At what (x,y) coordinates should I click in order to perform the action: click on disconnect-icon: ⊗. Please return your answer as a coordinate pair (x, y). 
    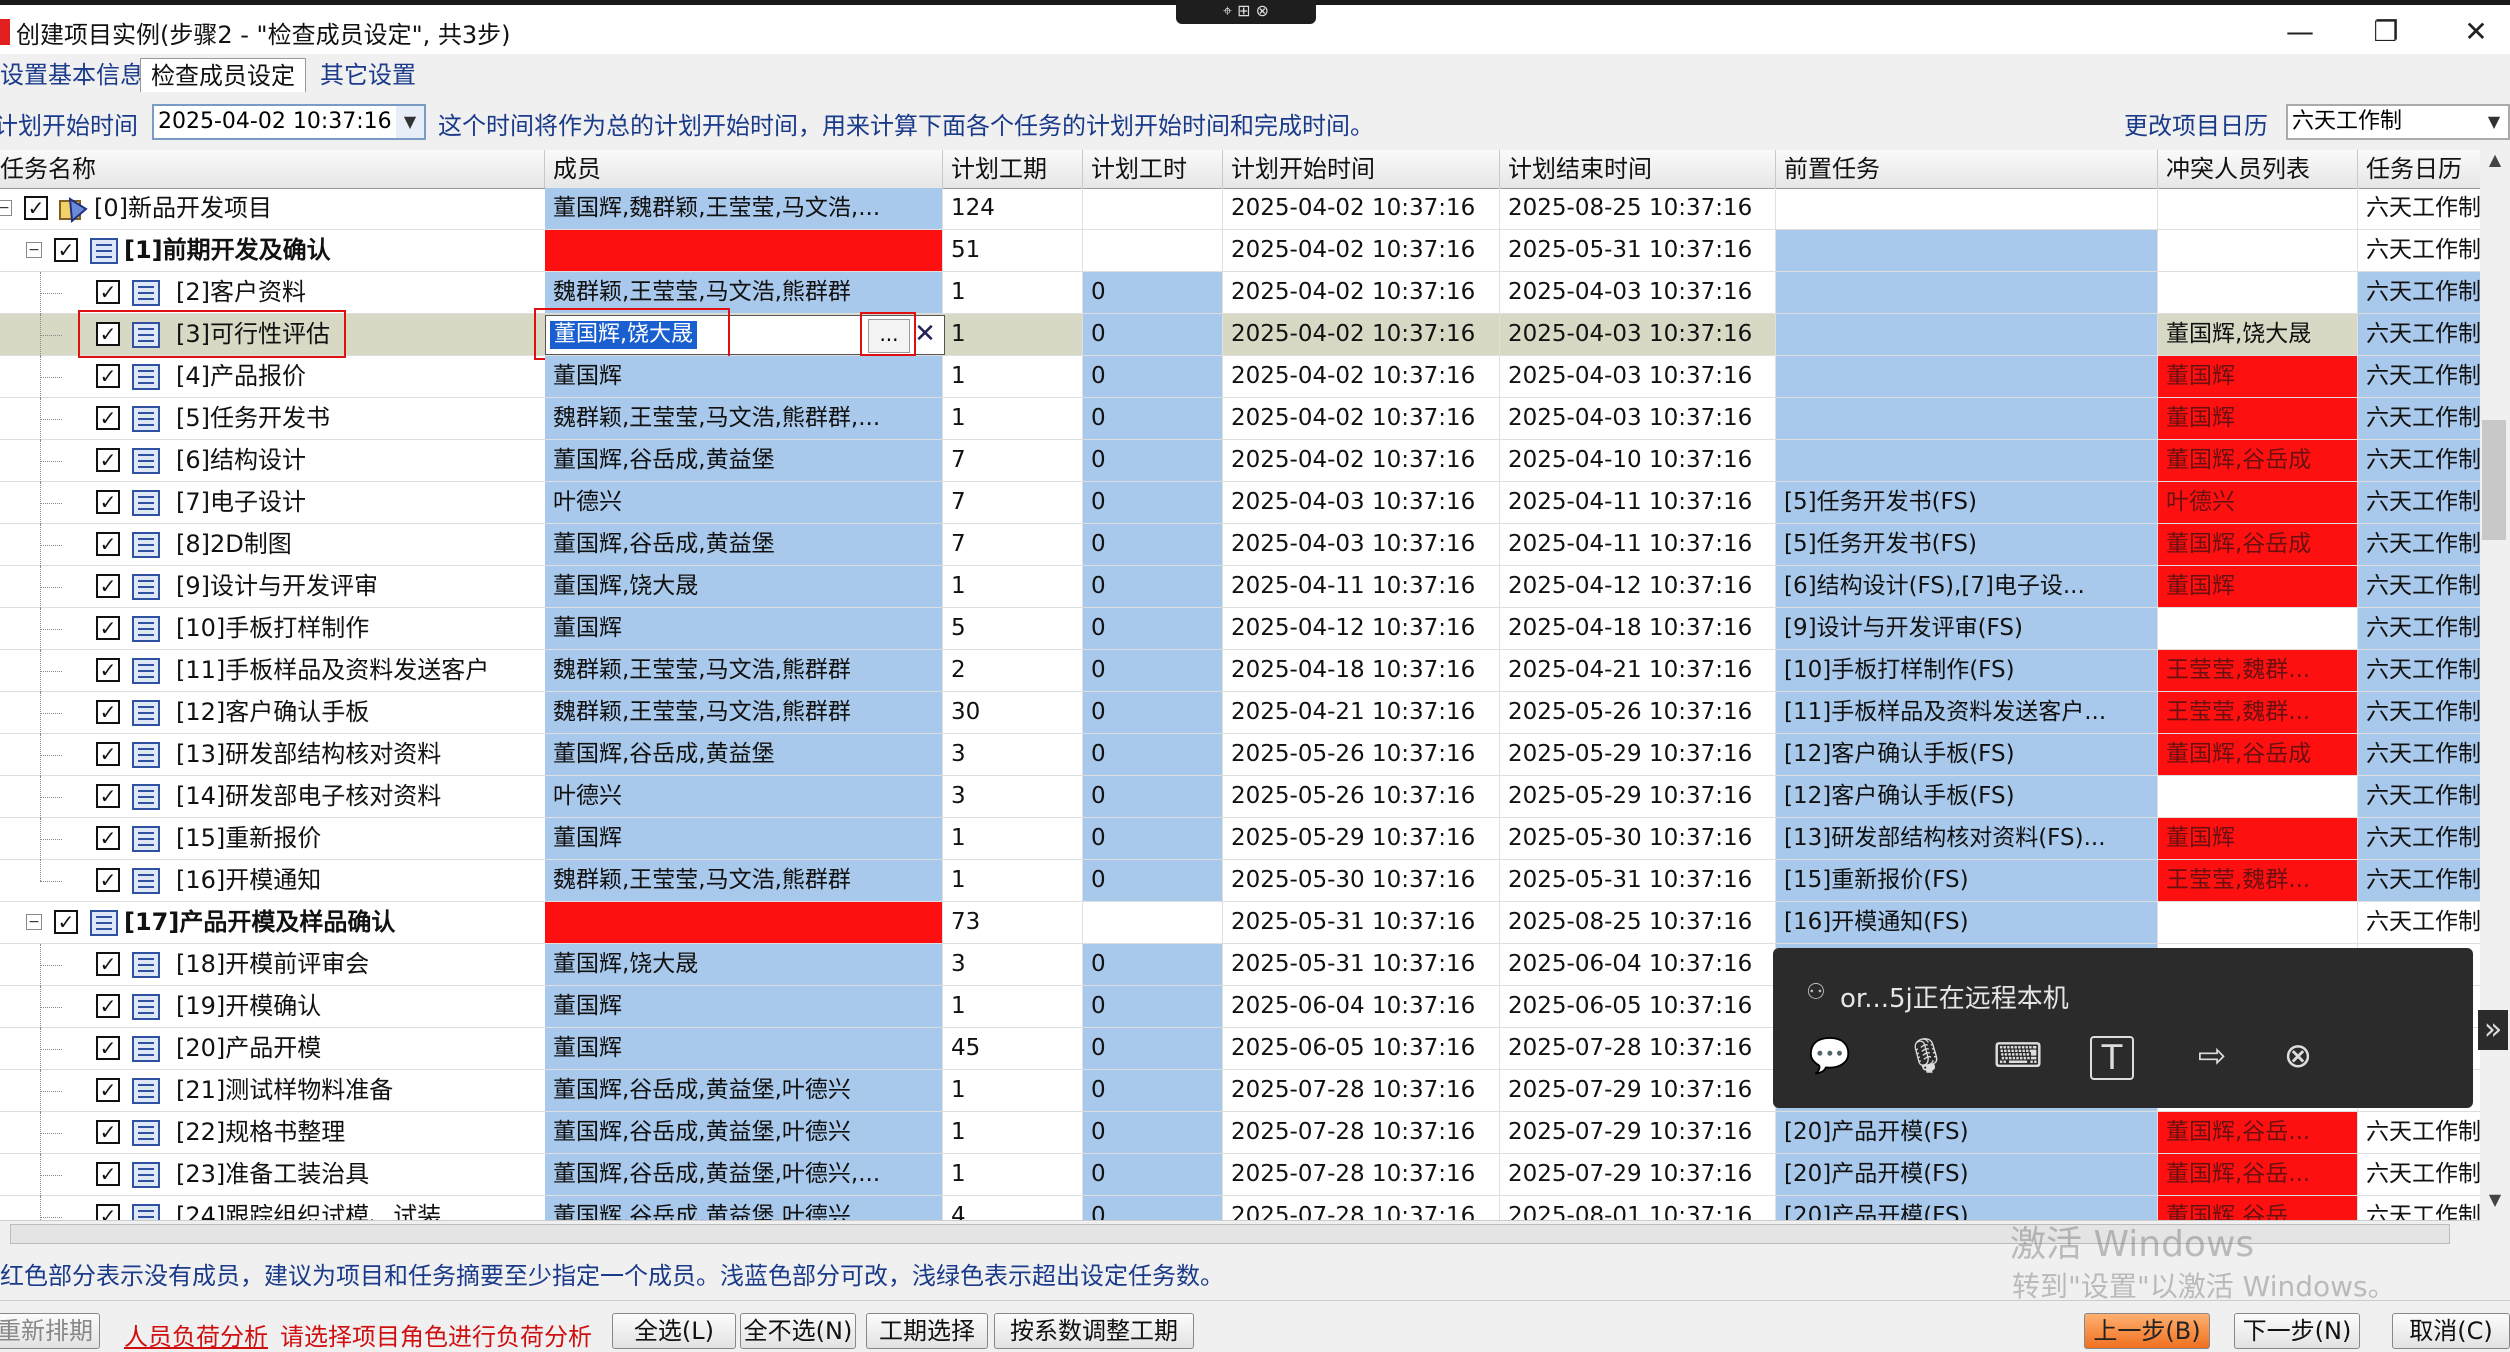
    Looking at the image, I should click on (2298, 1056).